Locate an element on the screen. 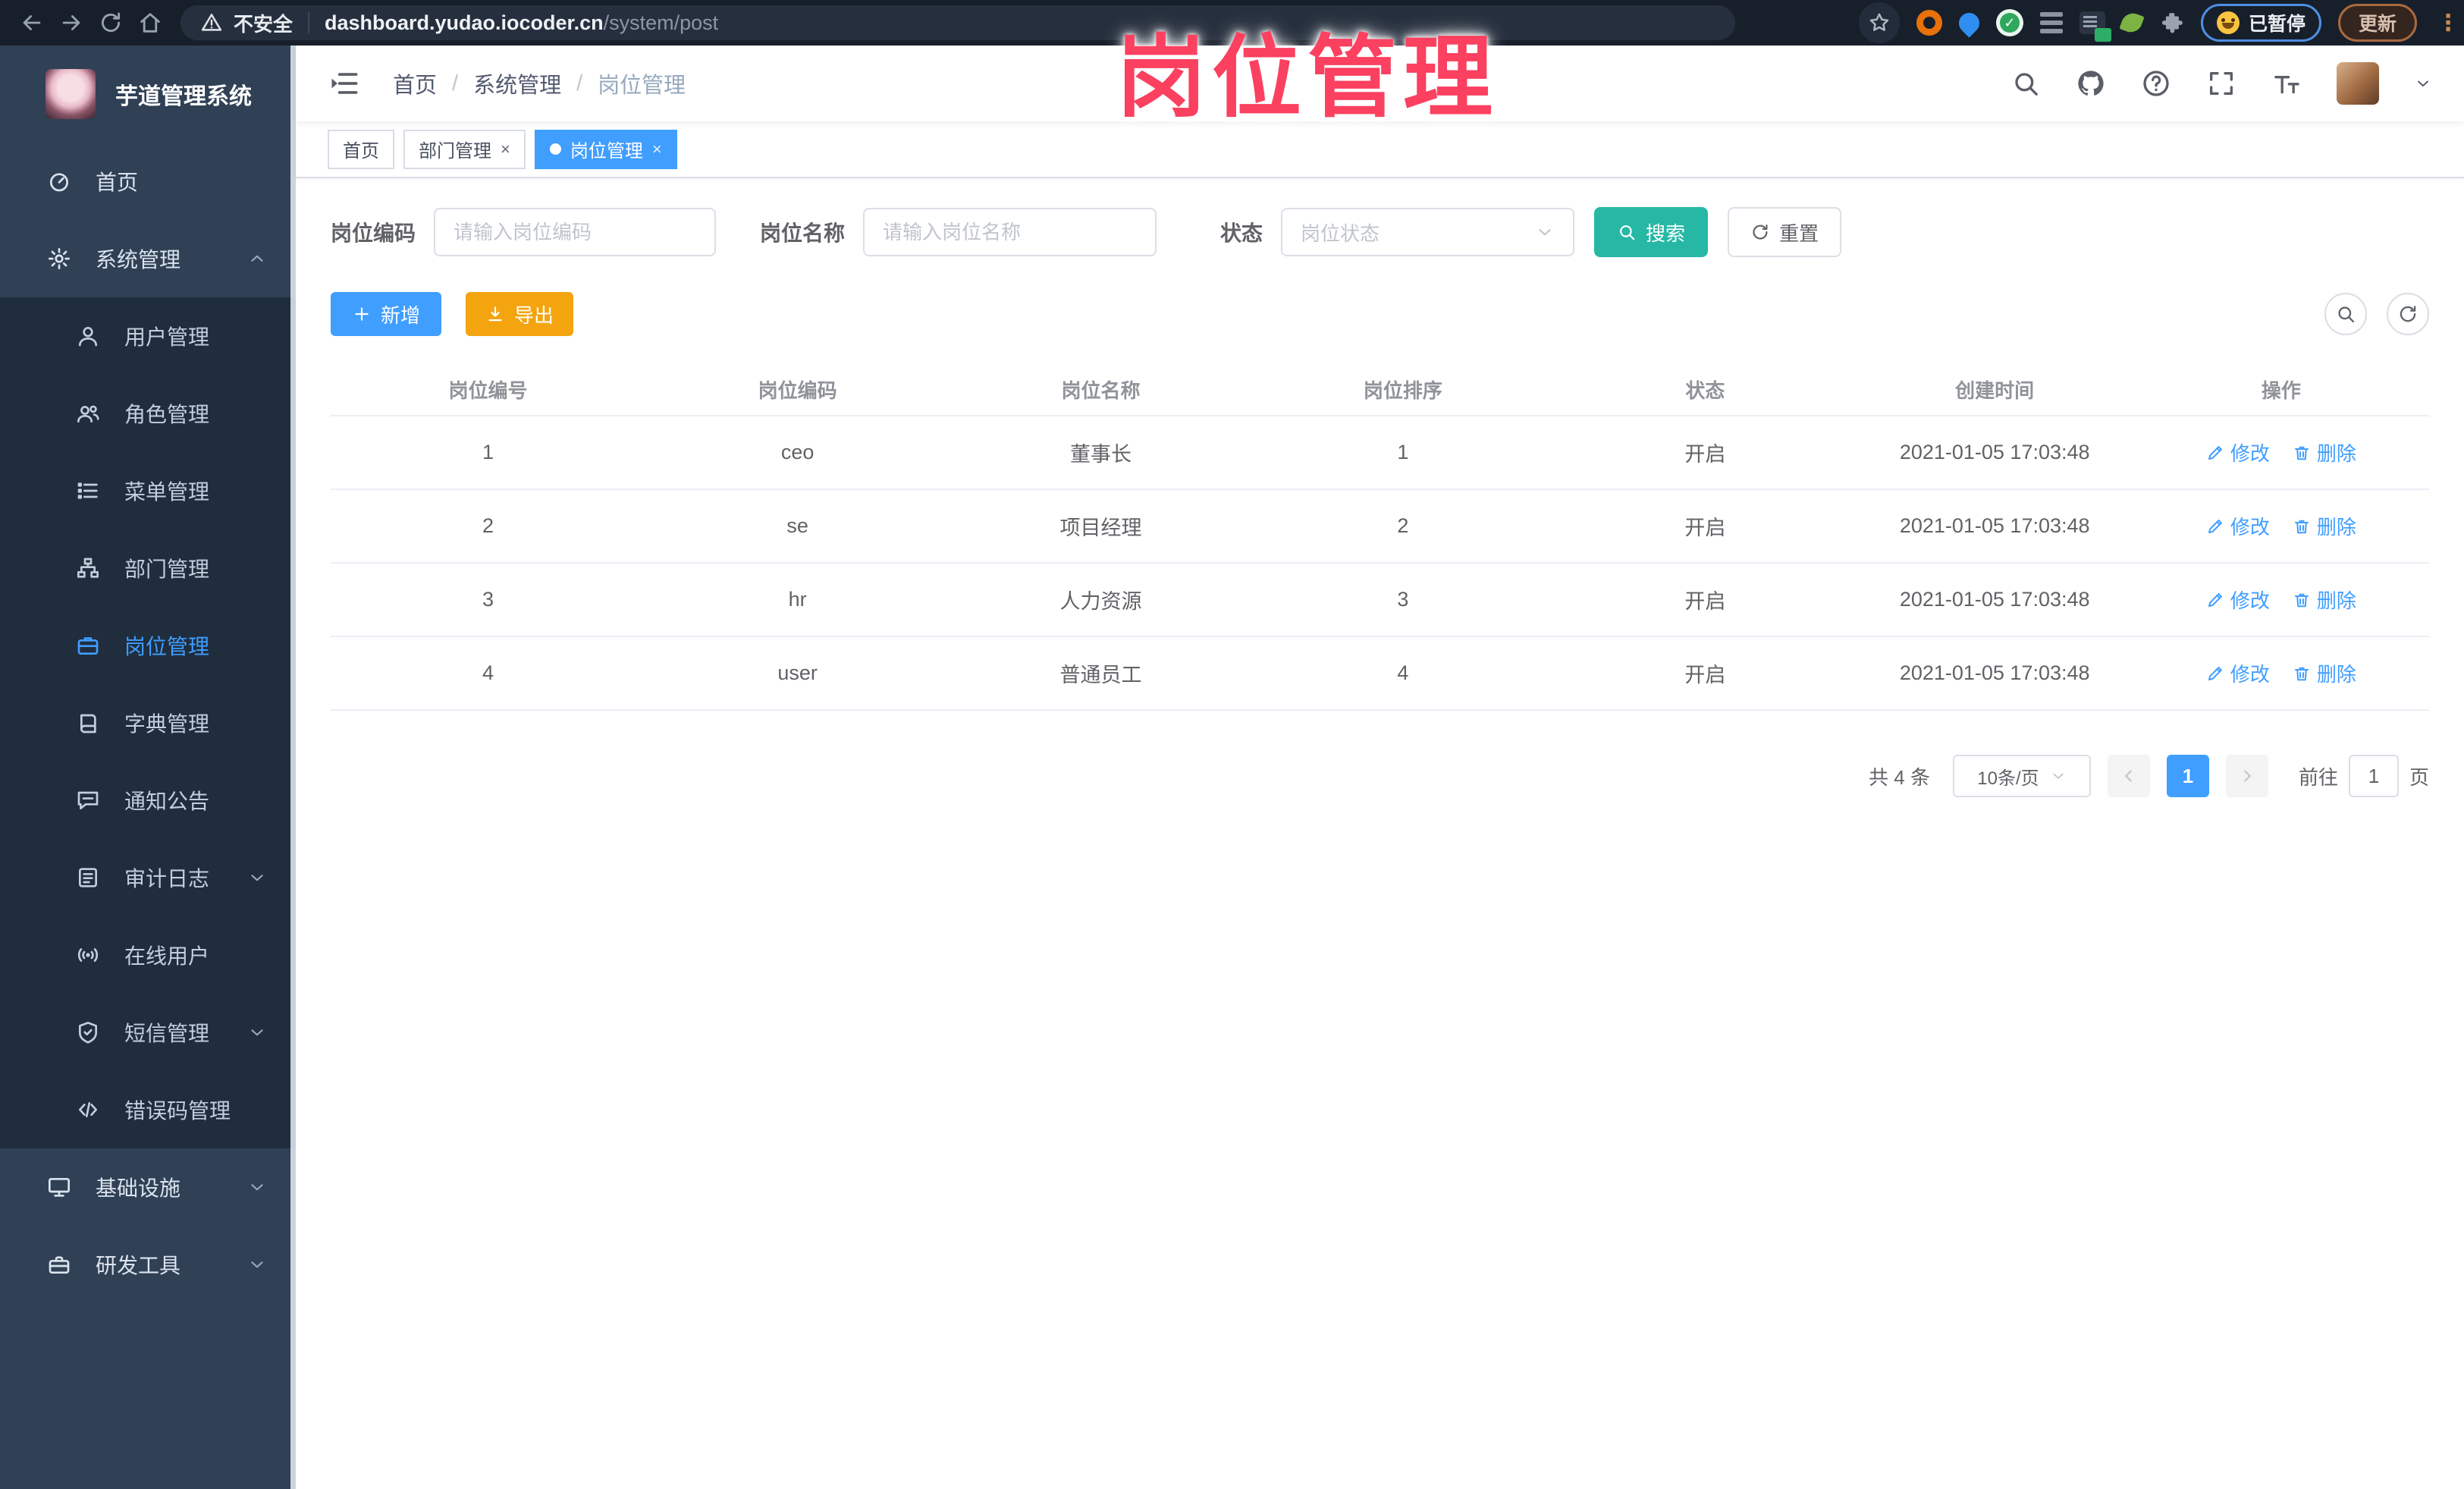 Image resolution: width=2464 pixels, height=1489 pixels. sidebar-submenu-item: 通知公告 is located at coordinates (148, 800).